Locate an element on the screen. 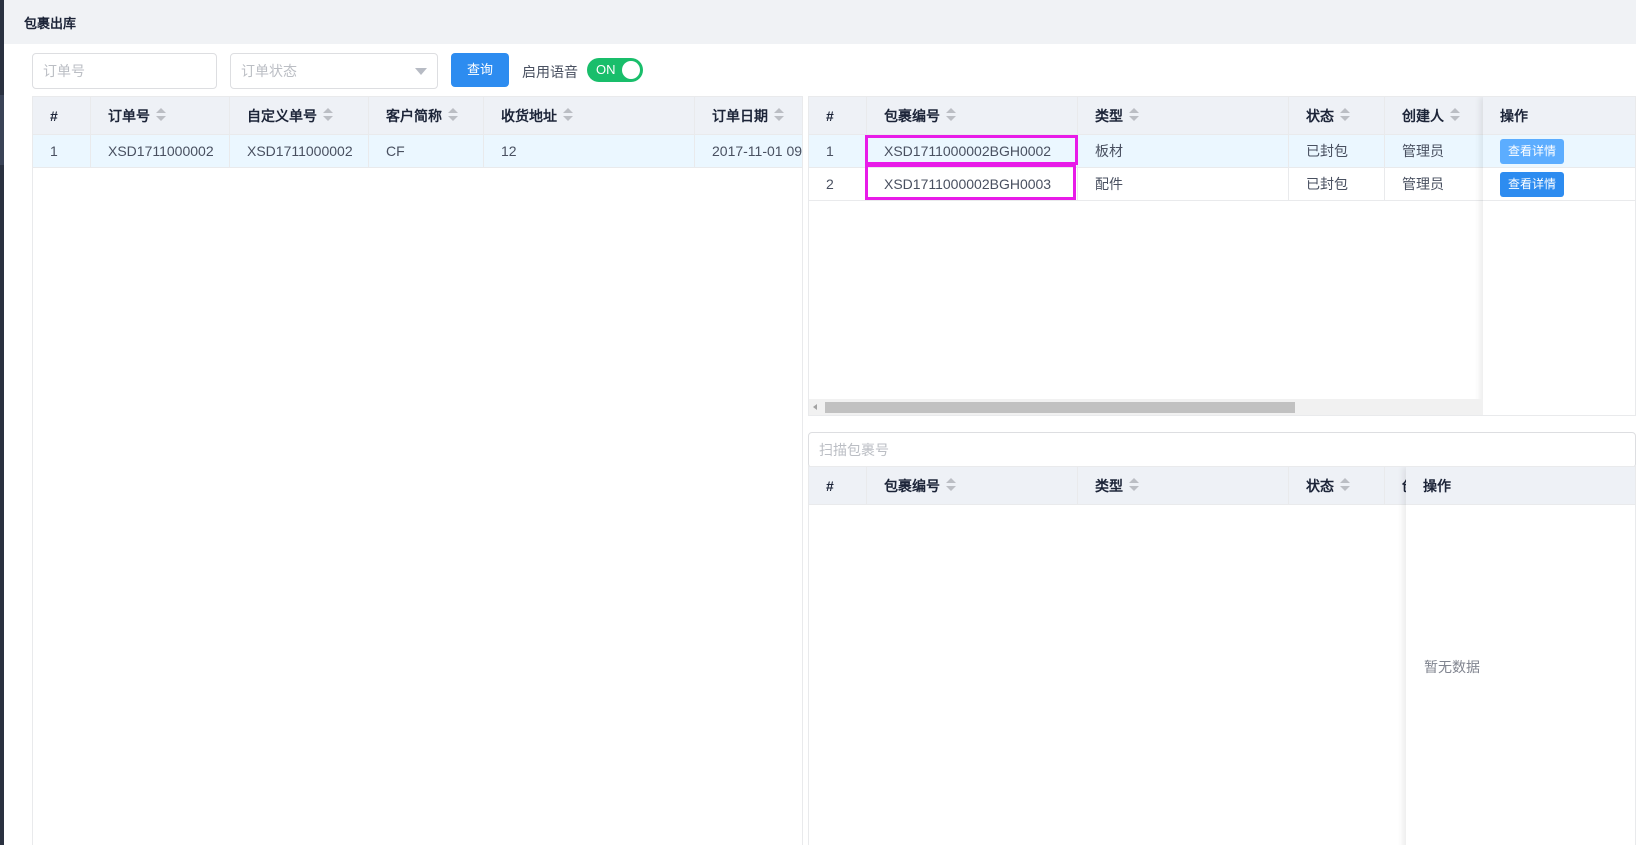 This screenshot has width=1636, height=845. cell-customer: CF is located at coordinates (426, 151).